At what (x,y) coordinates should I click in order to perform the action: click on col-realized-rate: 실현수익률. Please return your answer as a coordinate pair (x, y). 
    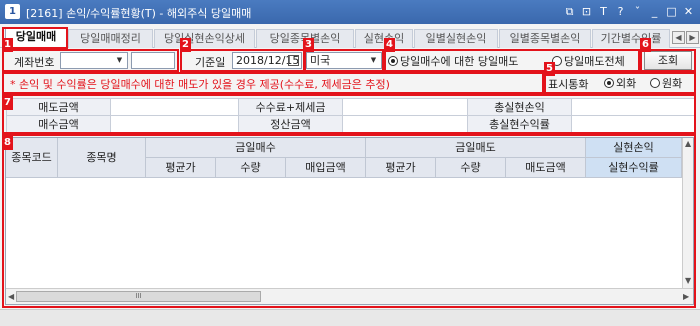
    Looking at the image, I should click on (634, 168).